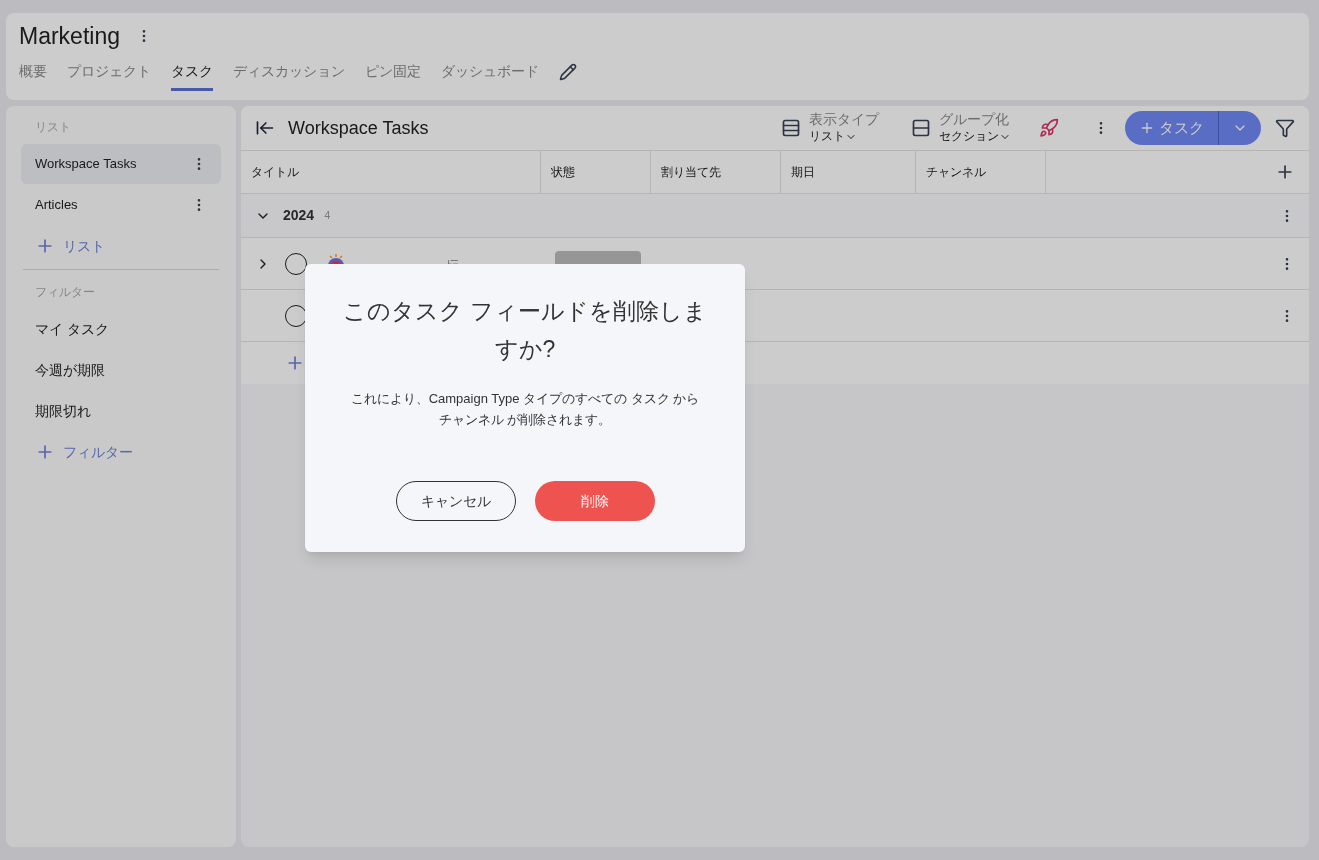 The width and height of the screenshot is (1319, 860). I want to click on dialog-title: このタスク フィールドを削除しますか?, so click(525, 330).